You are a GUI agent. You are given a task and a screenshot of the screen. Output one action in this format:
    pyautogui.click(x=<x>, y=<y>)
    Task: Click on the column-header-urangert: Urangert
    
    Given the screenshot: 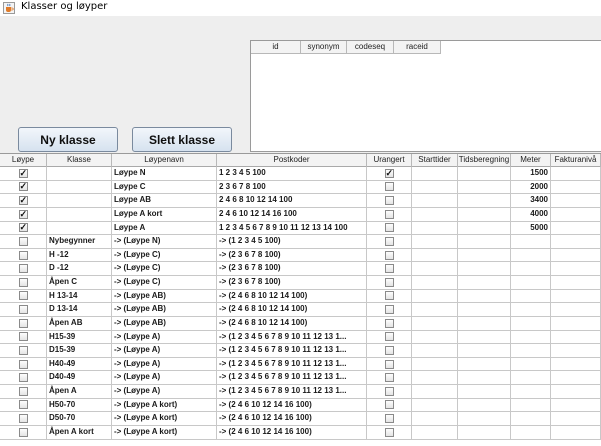 What is the action you would take?
    pyautogui.click(x=389, y=160)
    